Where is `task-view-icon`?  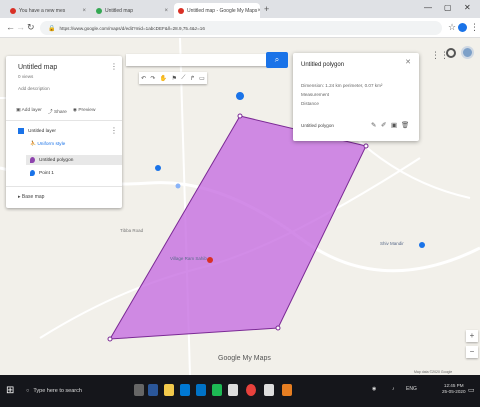 task-view-icon is located at coordinates (139, 390).